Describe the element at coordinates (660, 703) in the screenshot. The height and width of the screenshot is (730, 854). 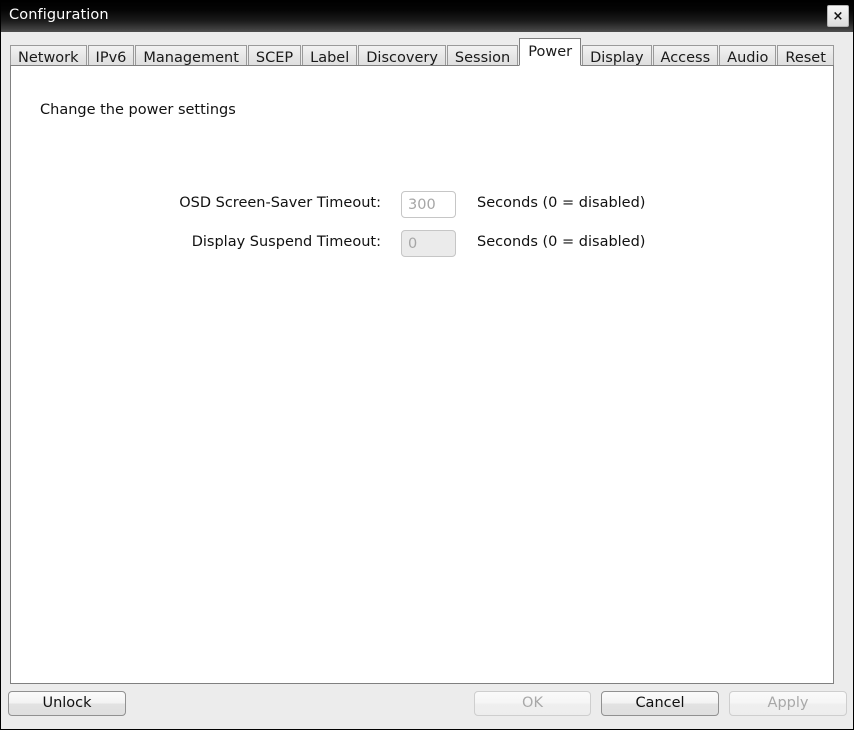
I see `cancel-button: Cancel` at that location.